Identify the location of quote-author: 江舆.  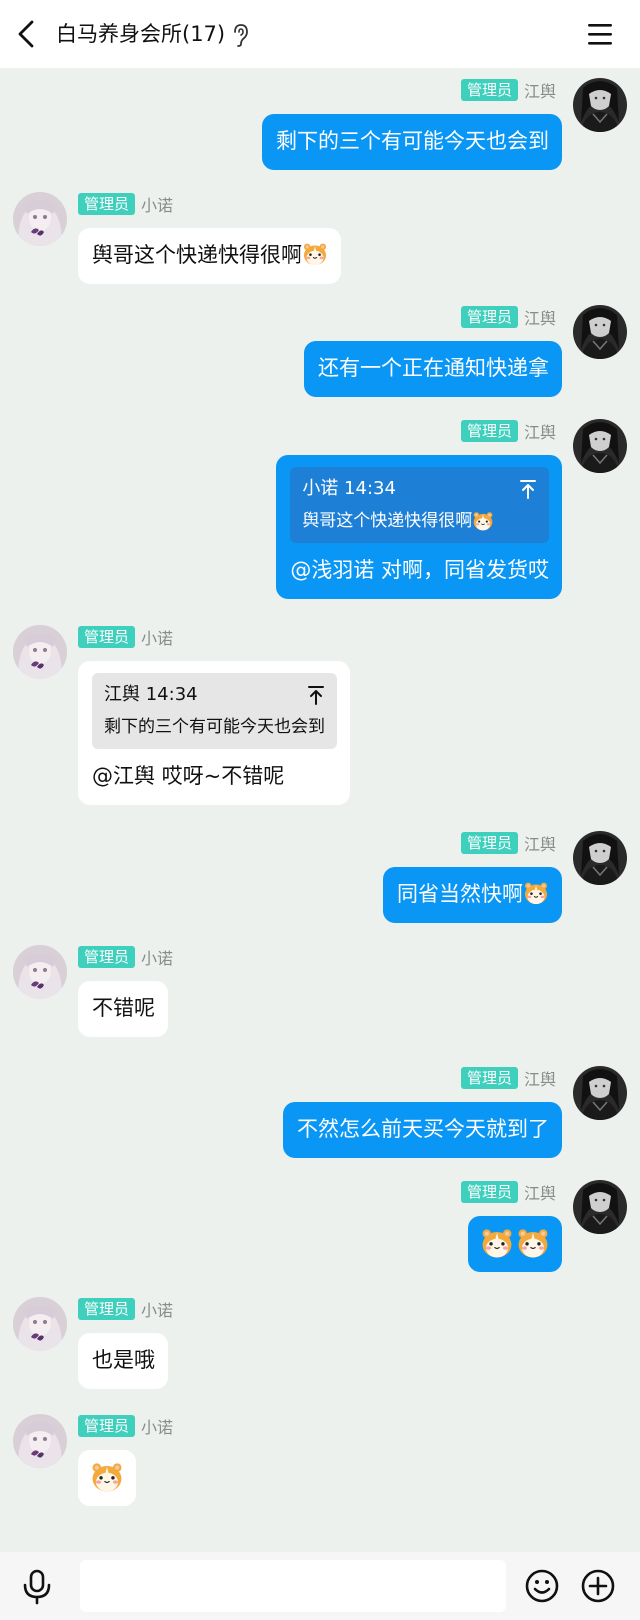
(122, 694).